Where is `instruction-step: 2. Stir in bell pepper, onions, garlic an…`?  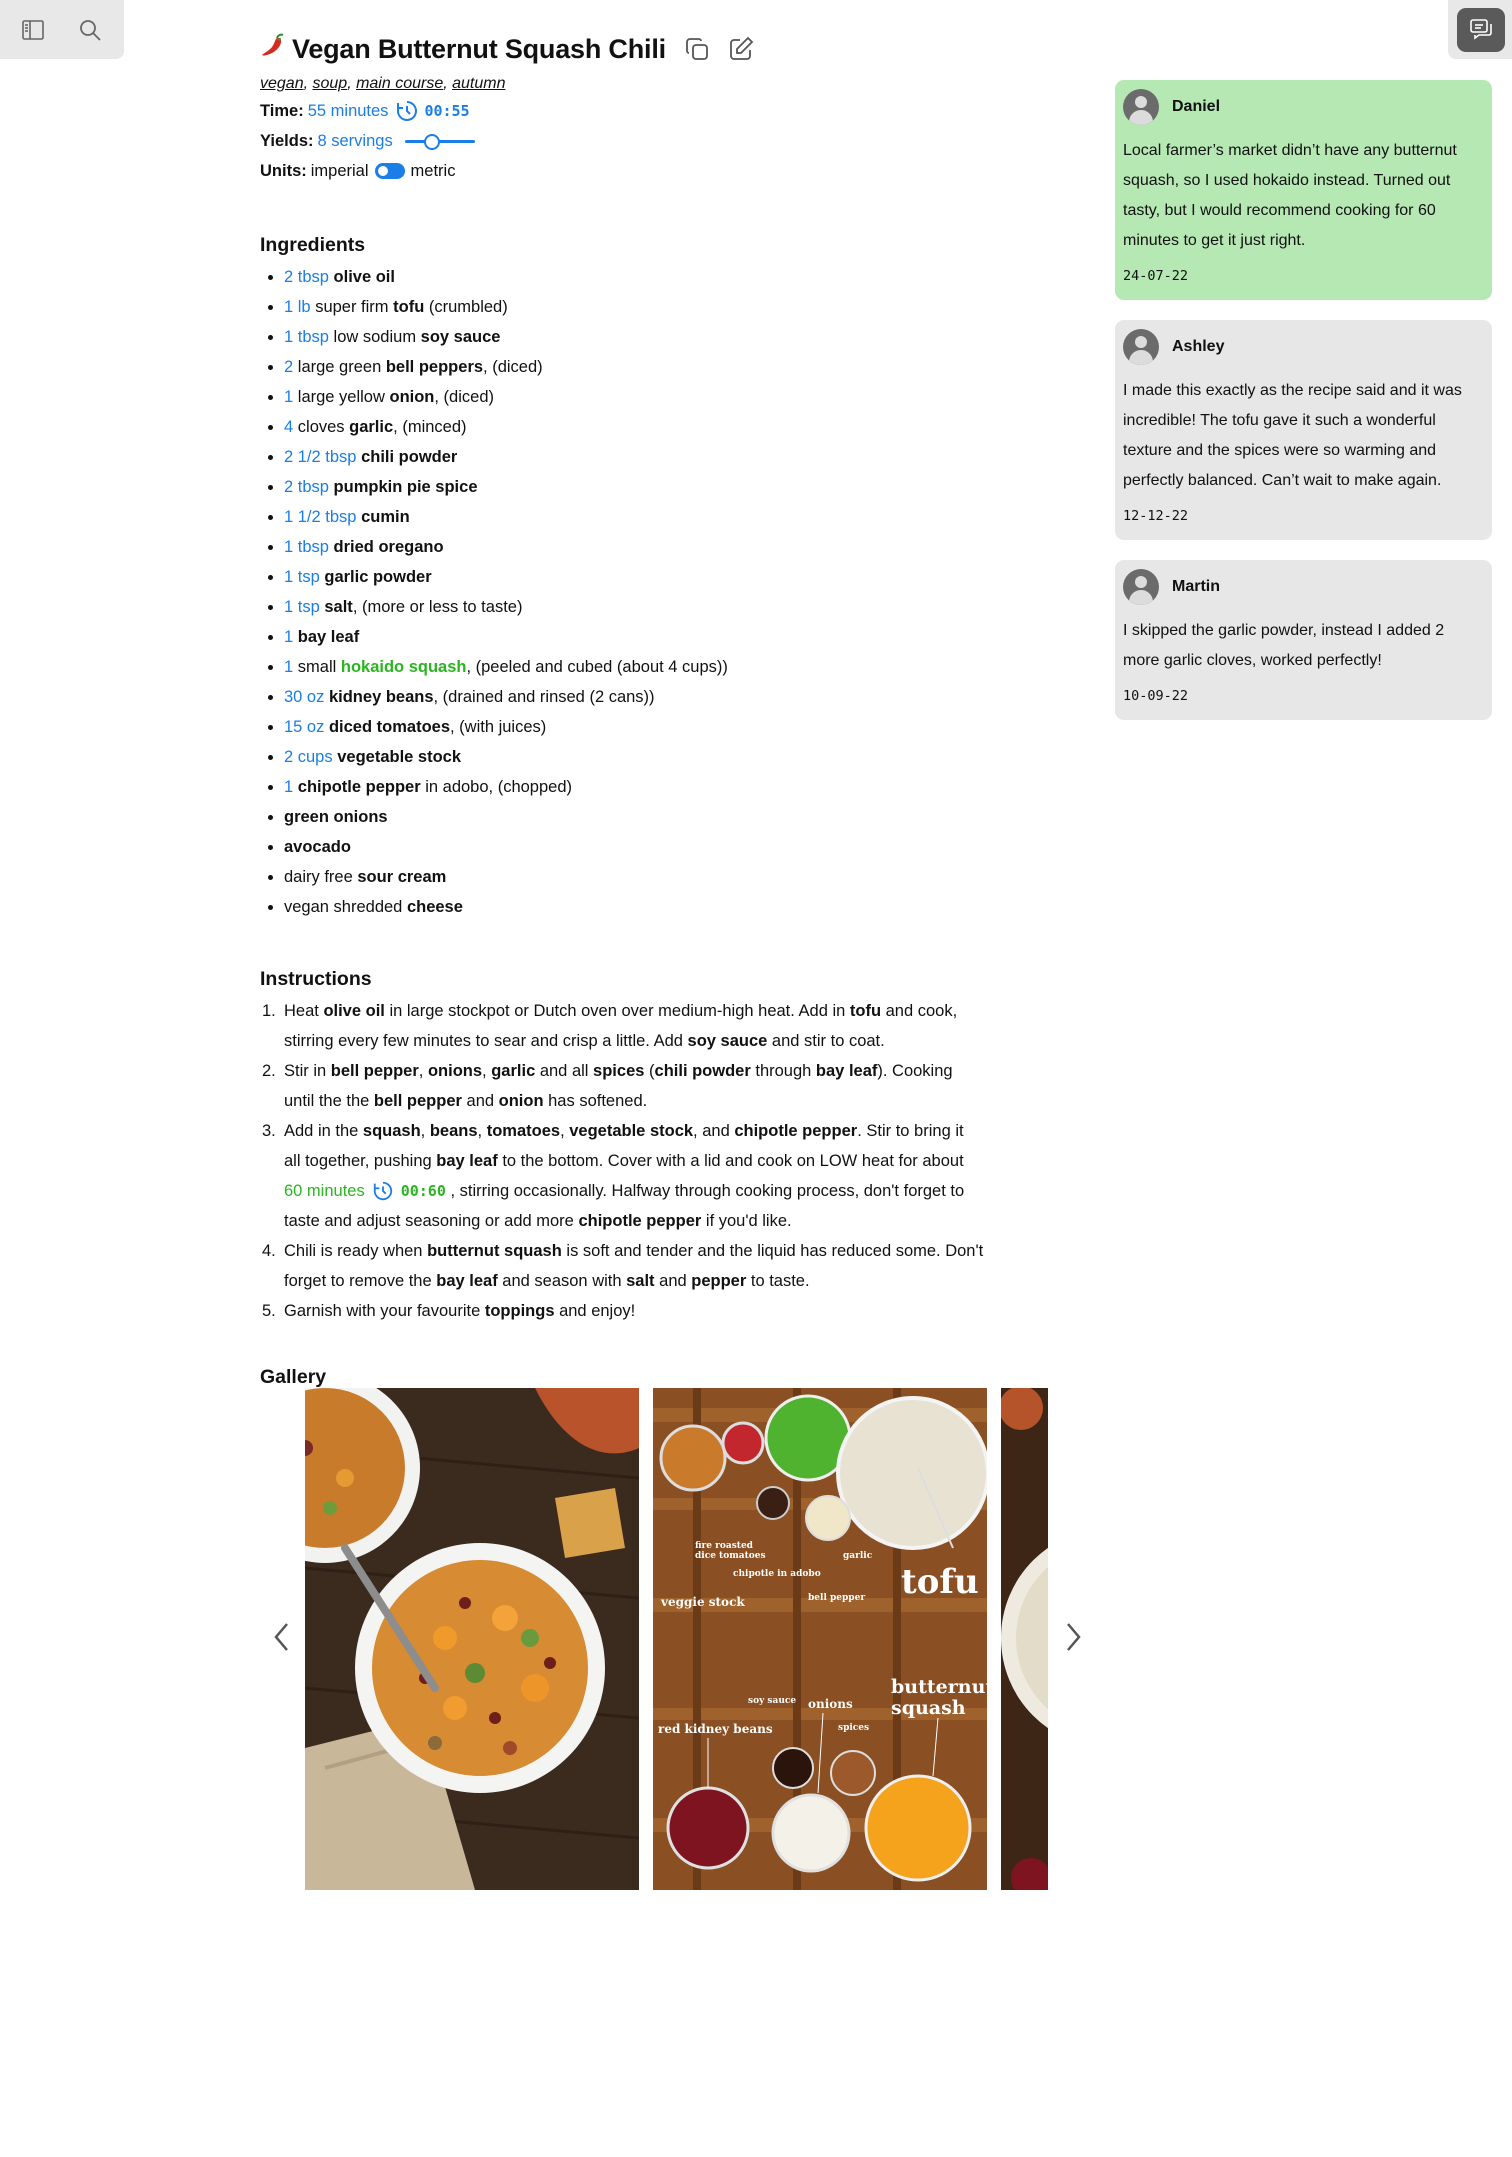 instruction-step: 2. Stir in bell pepper, onions, garlic an… is located at coordinates (622, 1086).